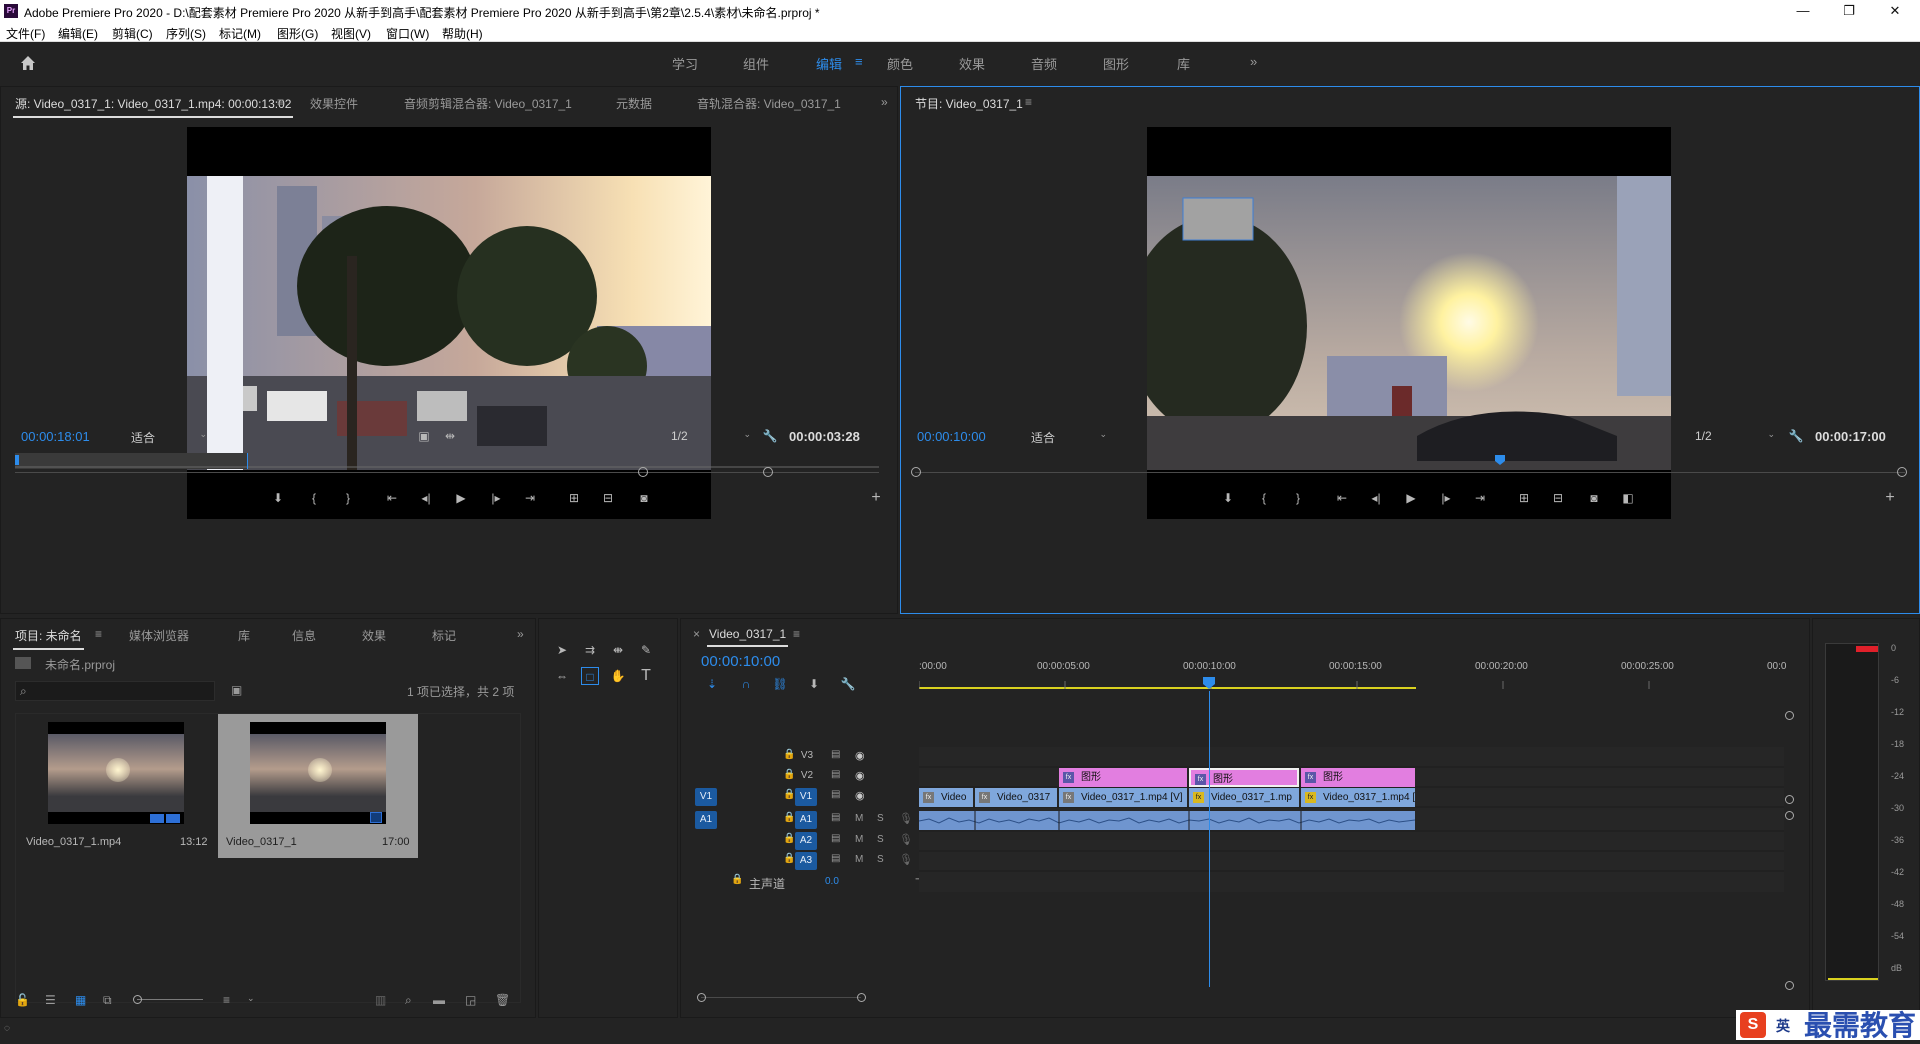 The image size is (1920, 1044). What do you see at coordinates (1376, 498) in the screenshot?
I see `step-back-icon: ◂|` at bounding box center [1376, 498].